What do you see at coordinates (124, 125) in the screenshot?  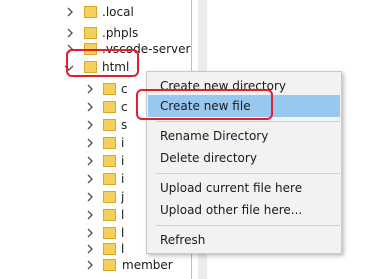 I see `tree-child-label: s` at bounding box center [124, 125].